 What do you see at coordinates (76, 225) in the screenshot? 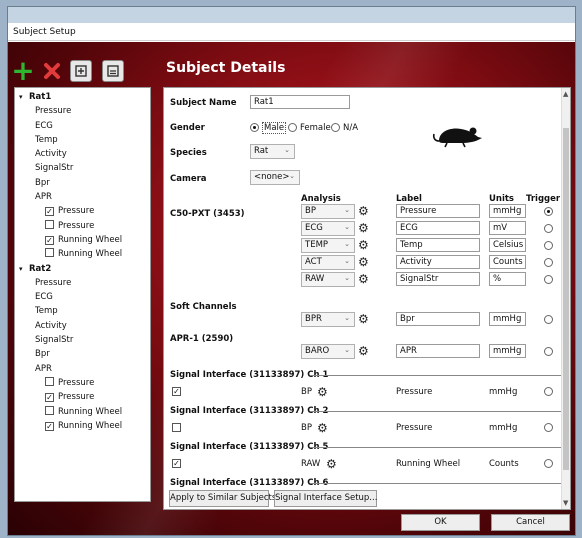
I see `tree-apr-channel-label: Pressure` at bounding box center [76, 225].